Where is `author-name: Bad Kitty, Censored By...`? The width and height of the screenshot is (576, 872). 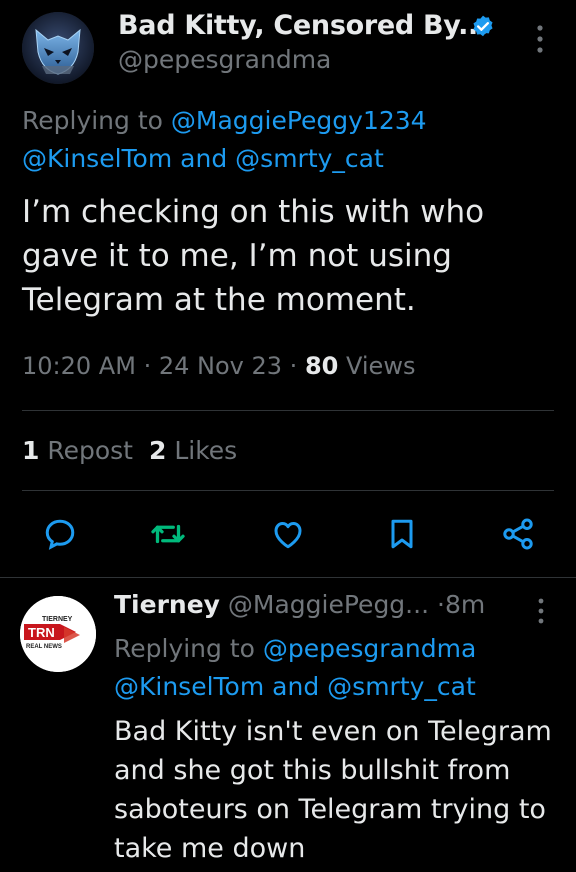
author-name: Bad Kitty, Censored By... is located at coordinates (303, 25).